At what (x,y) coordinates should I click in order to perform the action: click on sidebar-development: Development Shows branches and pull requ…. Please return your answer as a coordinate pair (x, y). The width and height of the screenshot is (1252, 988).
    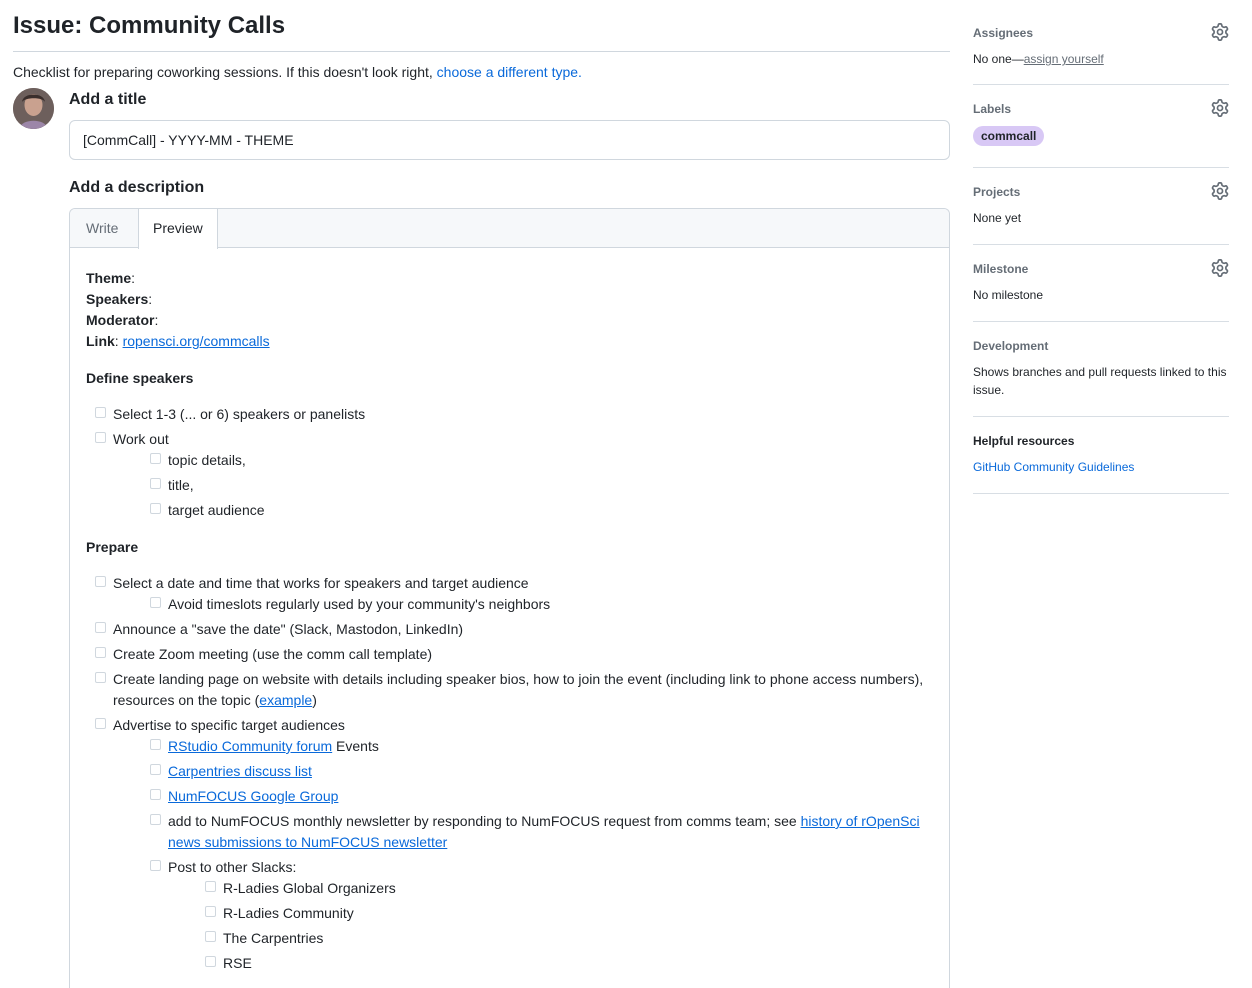
    Looking at the image, I should click on (1101, 369).